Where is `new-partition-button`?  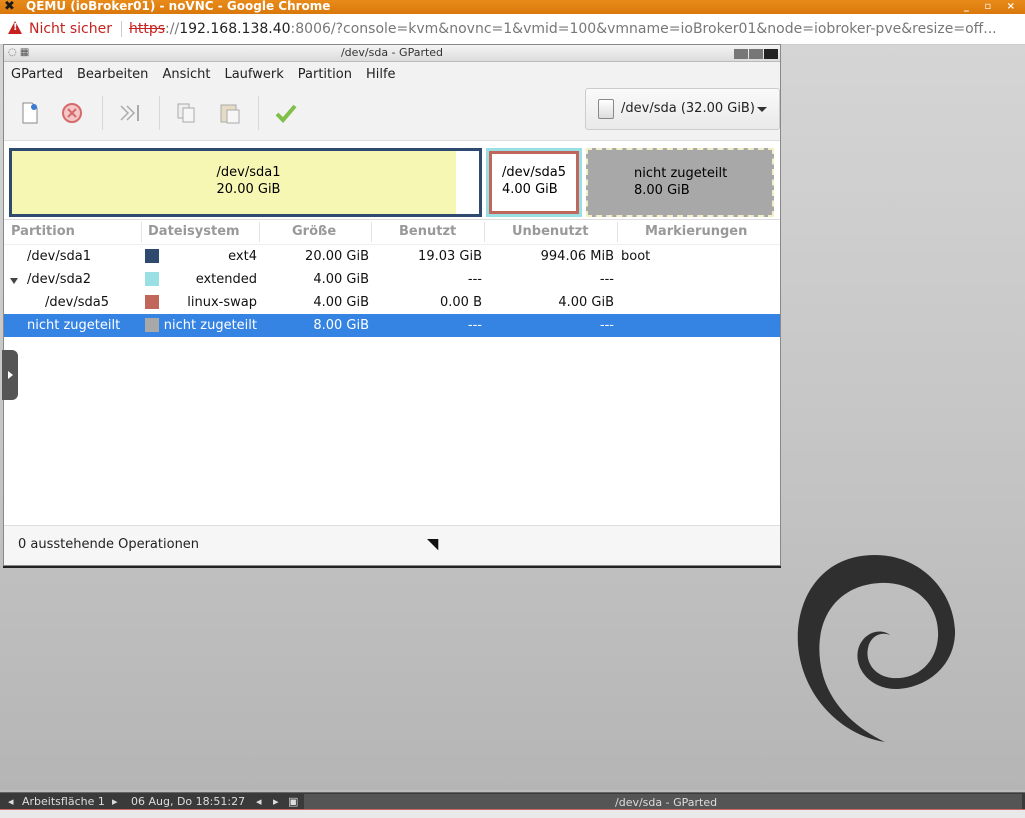
new-partition-button is located at coordinates (30, 113).